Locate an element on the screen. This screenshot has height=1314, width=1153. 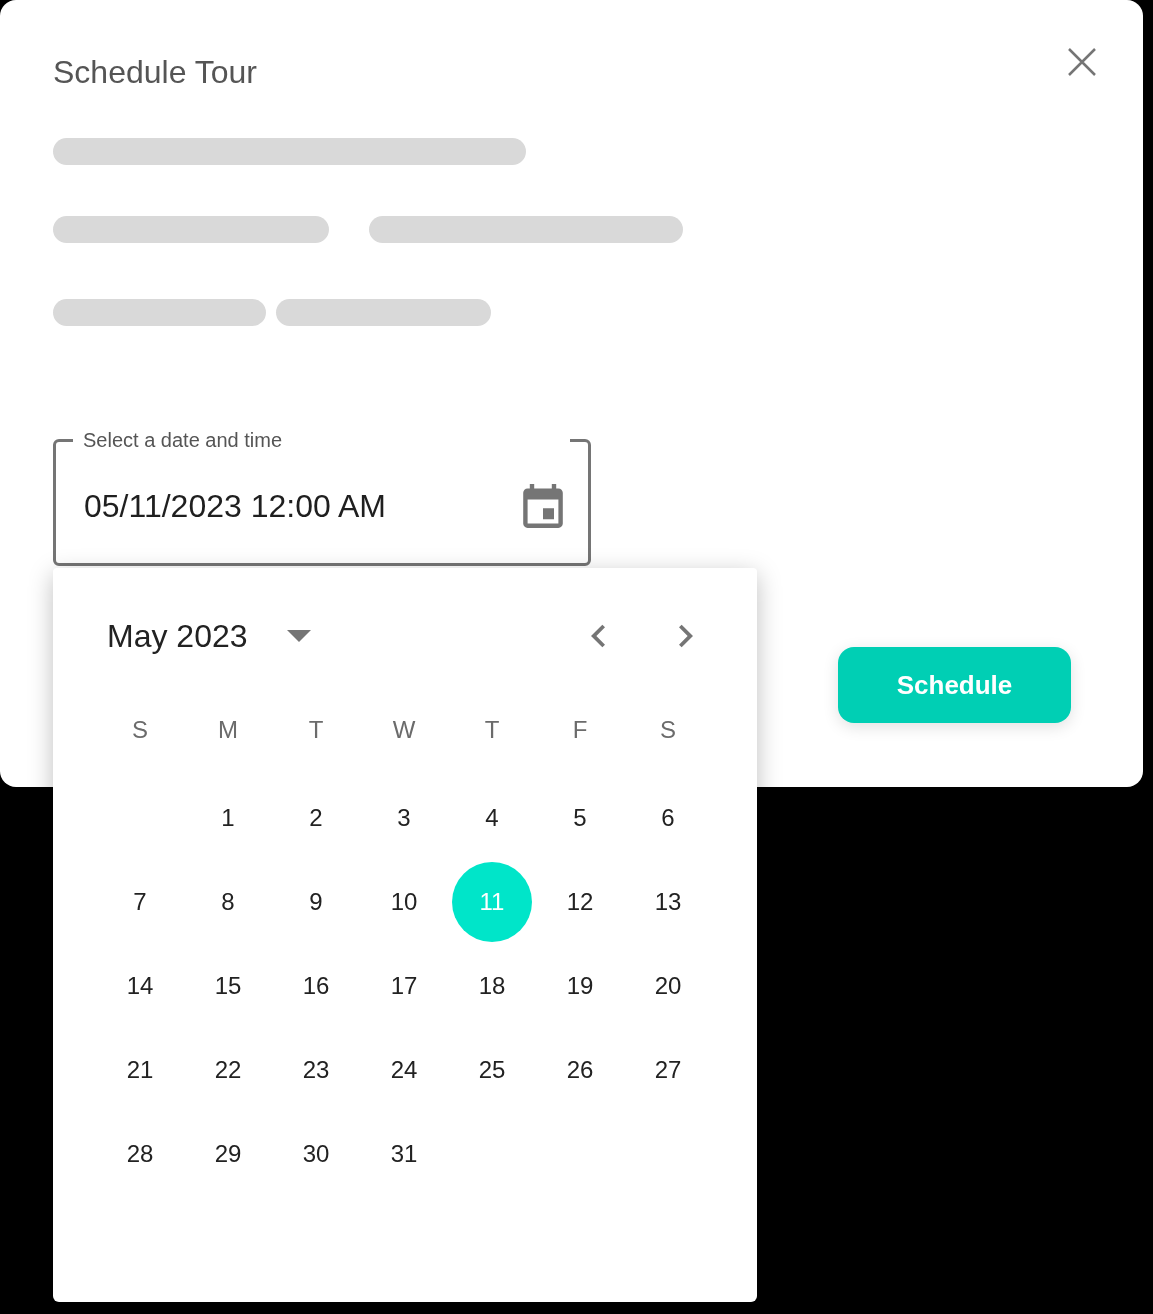
day-button: 10 is located at coordinates (404, 902).